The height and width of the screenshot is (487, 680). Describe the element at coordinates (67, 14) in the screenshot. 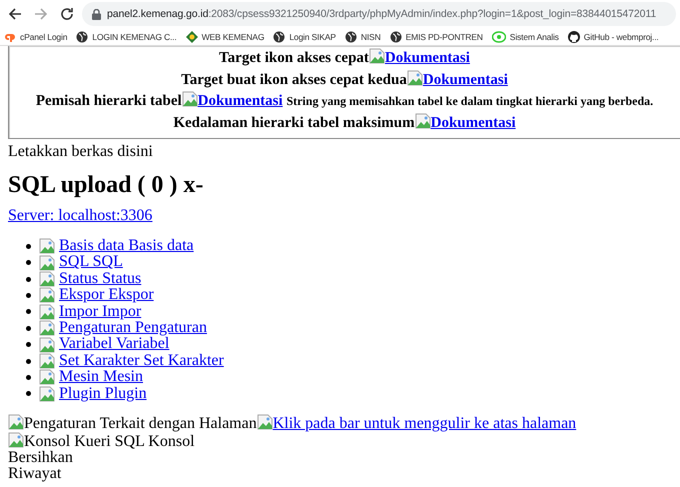

I see `reload-icon` at that location.